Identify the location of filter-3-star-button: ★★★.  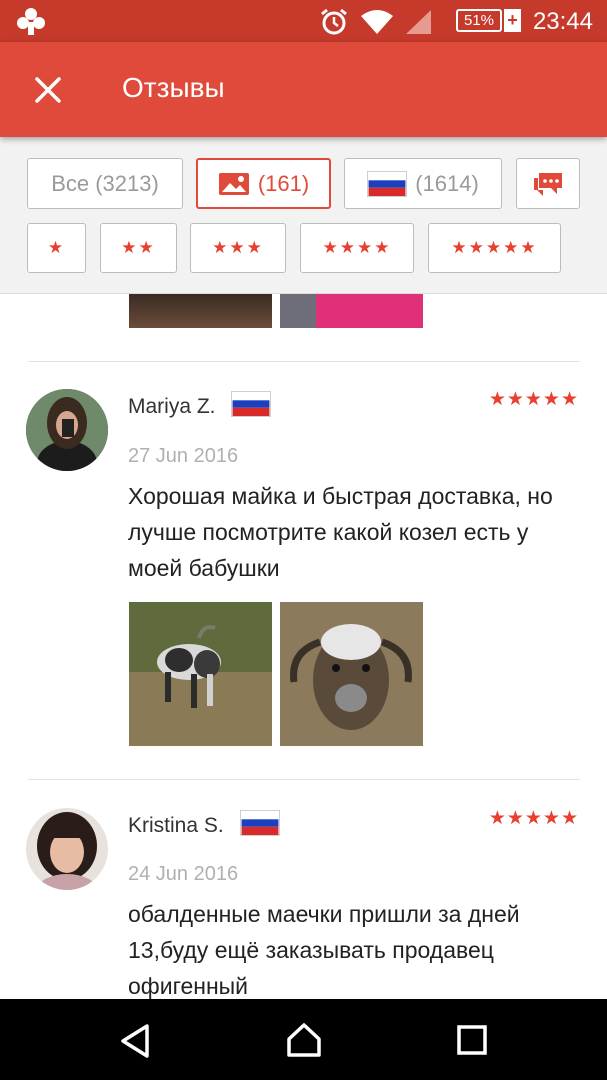
(238, 248).